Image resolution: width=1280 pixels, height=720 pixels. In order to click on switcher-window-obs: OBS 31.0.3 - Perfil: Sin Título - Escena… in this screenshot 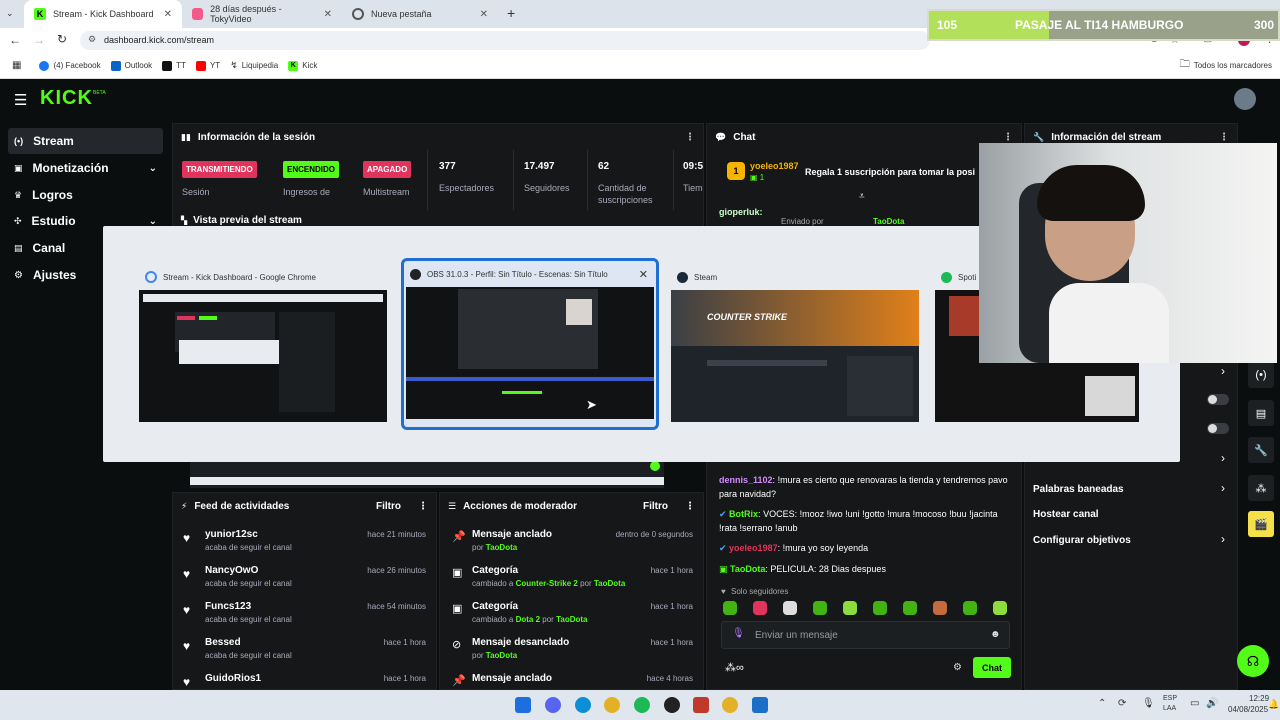, I will do `click(530, 344)`.